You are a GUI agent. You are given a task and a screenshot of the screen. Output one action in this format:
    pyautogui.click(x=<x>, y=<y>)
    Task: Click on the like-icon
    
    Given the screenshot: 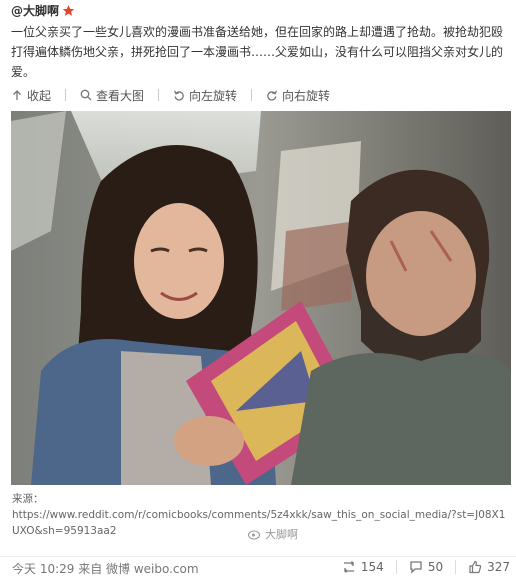 What is the action you would take?
    pyautogui.click(x=475, y=567)
    